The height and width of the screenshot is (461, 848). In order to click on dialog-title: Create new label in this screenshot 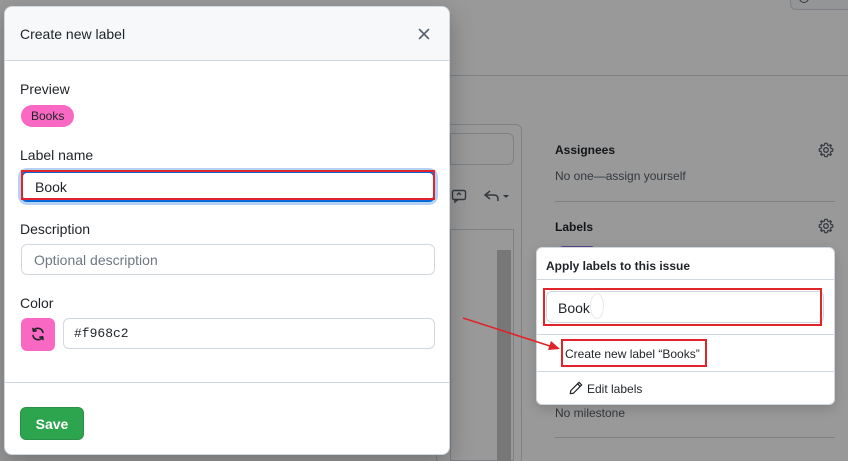, I will do `click(73, 34)`.